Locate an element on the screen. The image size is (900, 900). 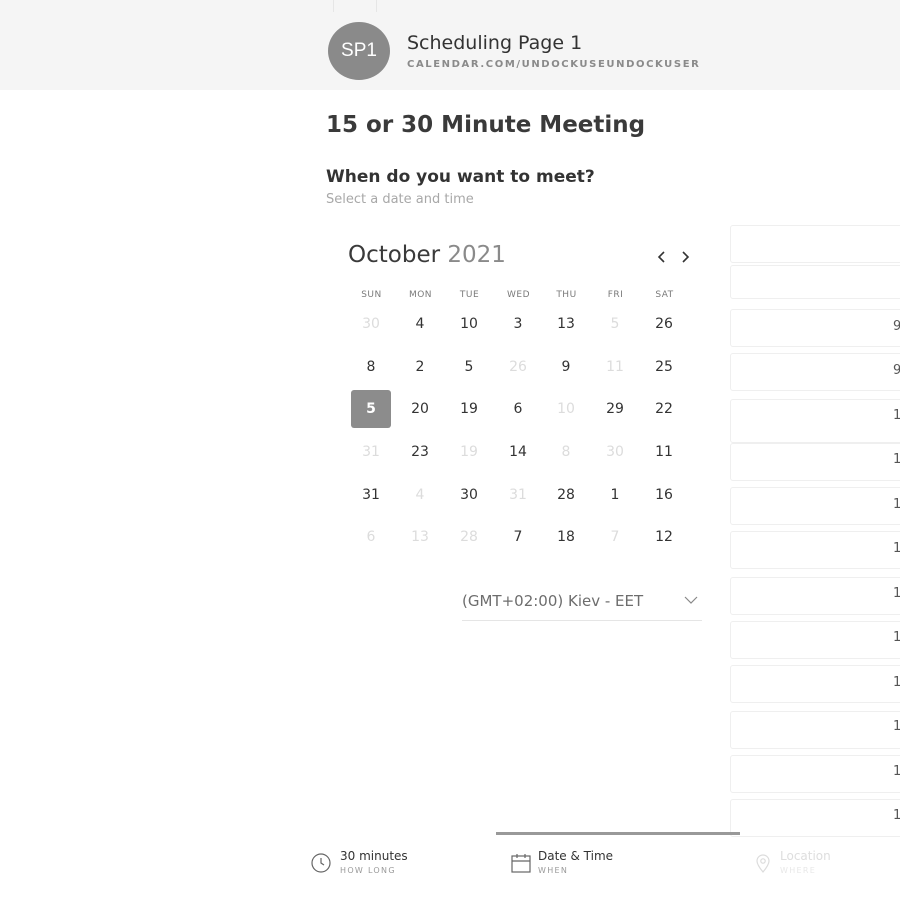
calendar-day-unavailable: 19 is located at coordinates (469, 452).